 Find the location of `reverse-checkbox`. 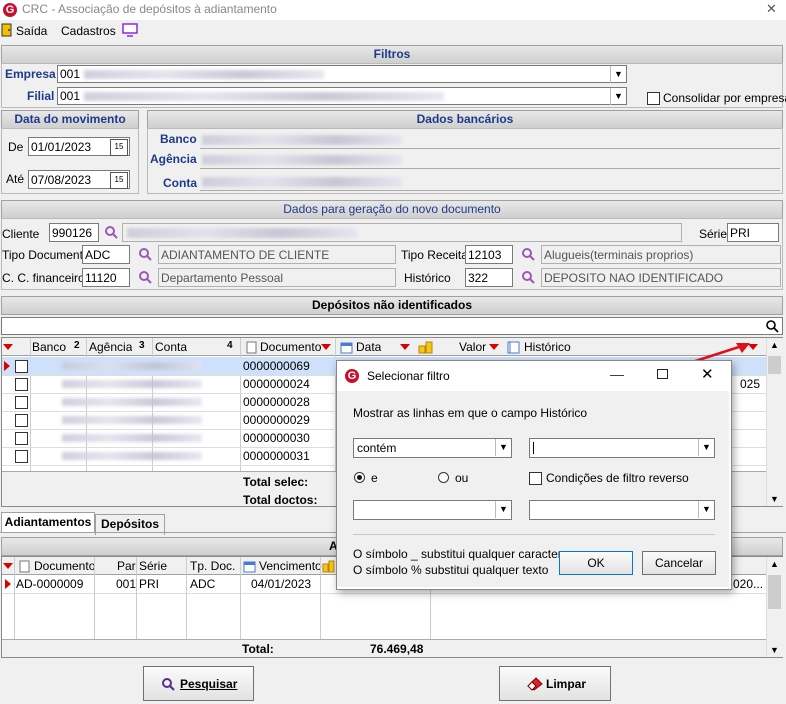

reverse-checkbox is located at coordinates (535, 478).